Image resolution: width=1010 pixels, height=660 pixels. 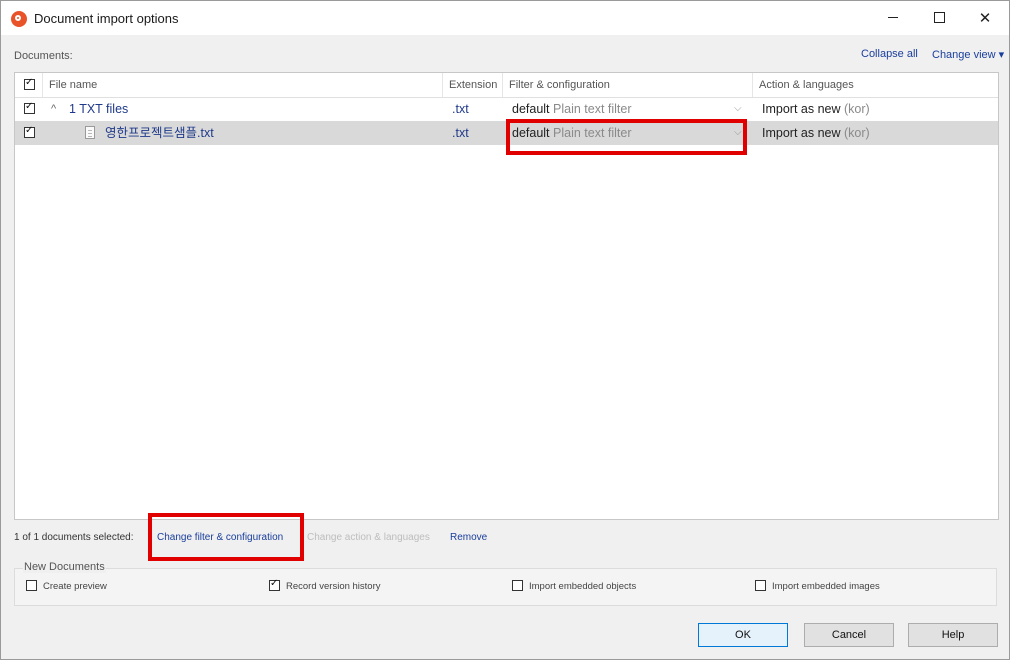 What do you see at coordinates (74, 537) in the screenshot?
I see `selection-info: 1 of 1 documents selected:` at bounding box center [74, 537].